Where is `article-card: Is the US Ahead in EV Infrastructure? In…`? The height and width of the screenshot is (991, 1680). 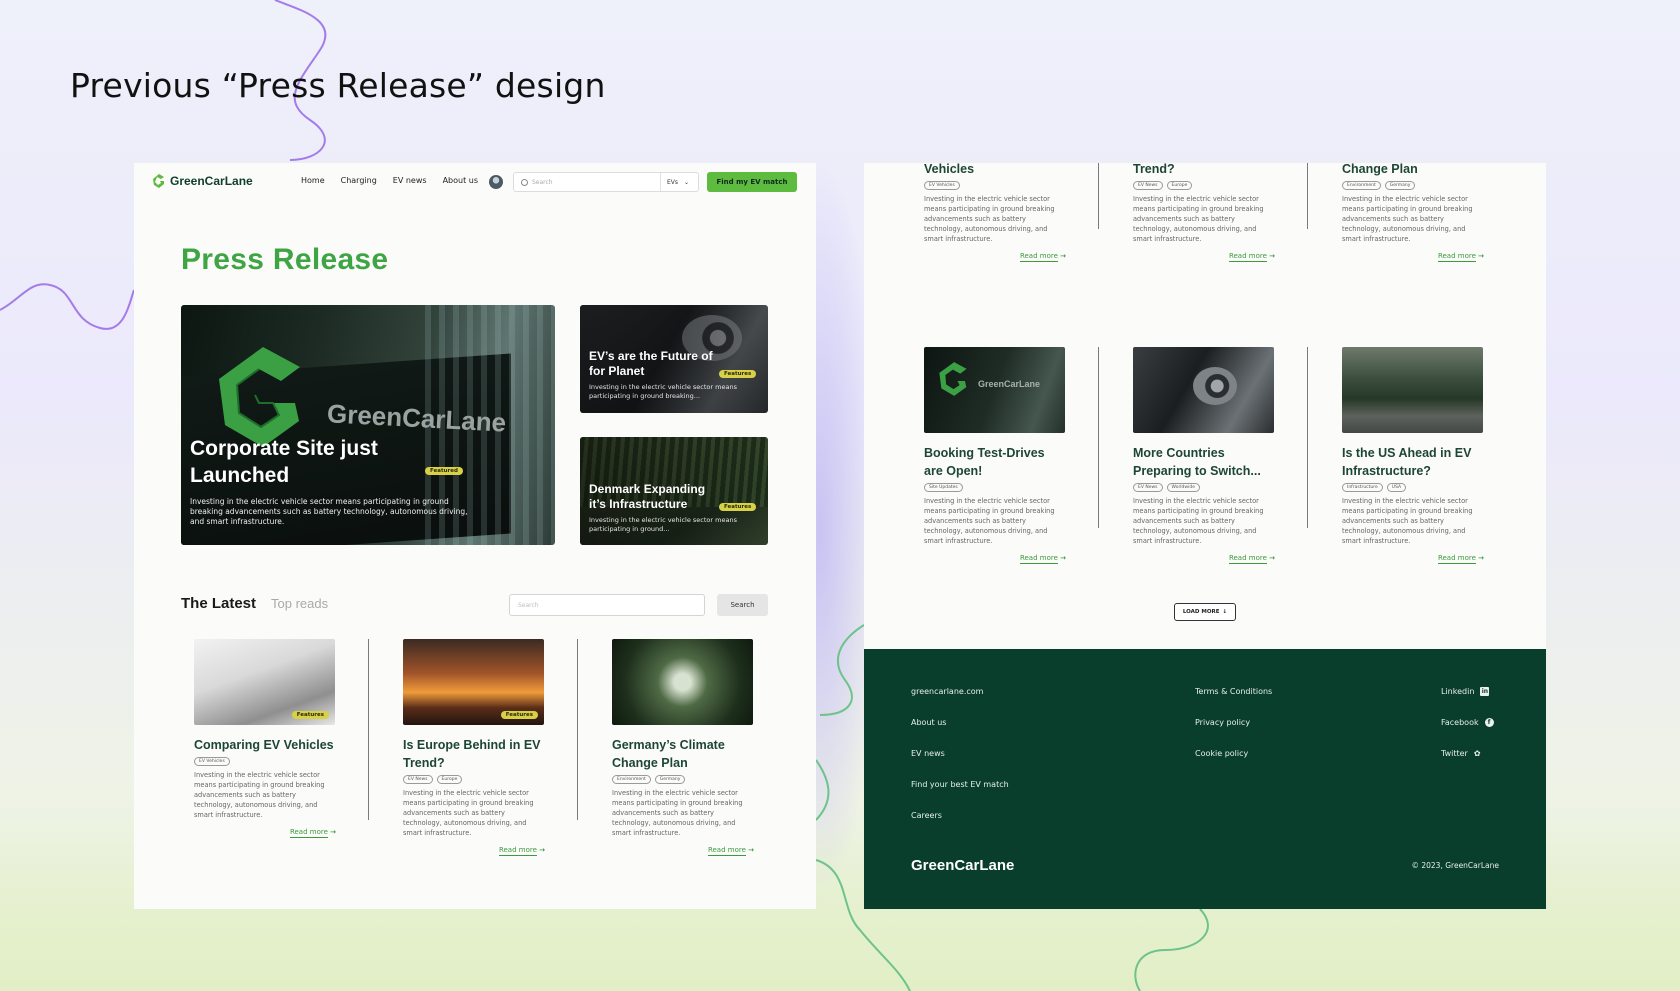
article-card: Is the US Ahead in EV Infrastructure? In… is located at coordinates (1413, 455).